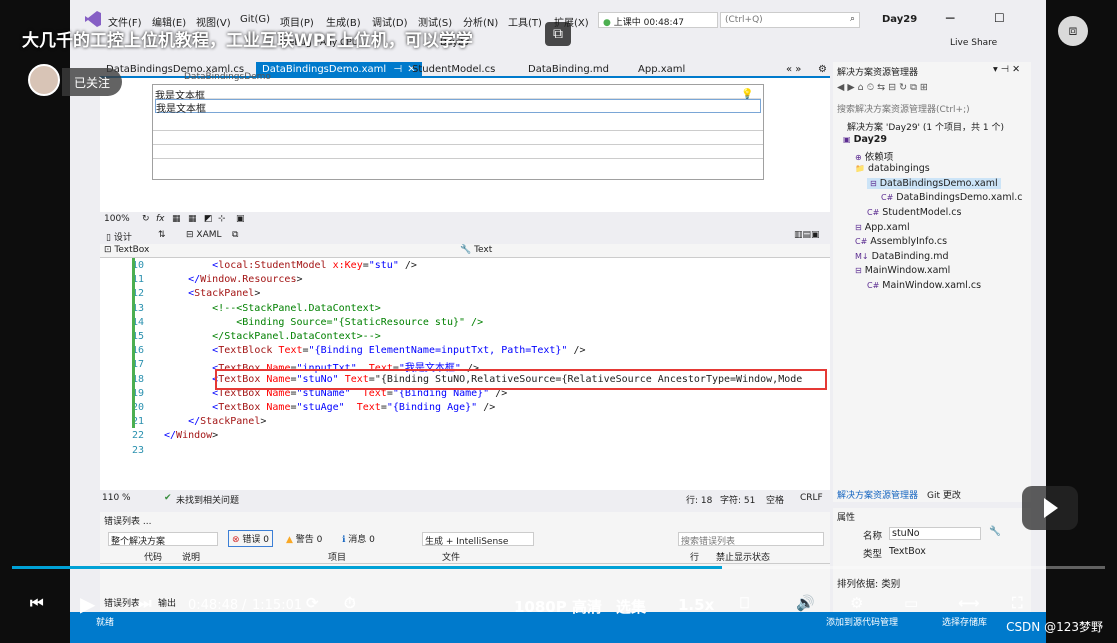 The height and width of the screenshot is (643, 1117). I want to click on device-icon: ▣, so click(240, 219).